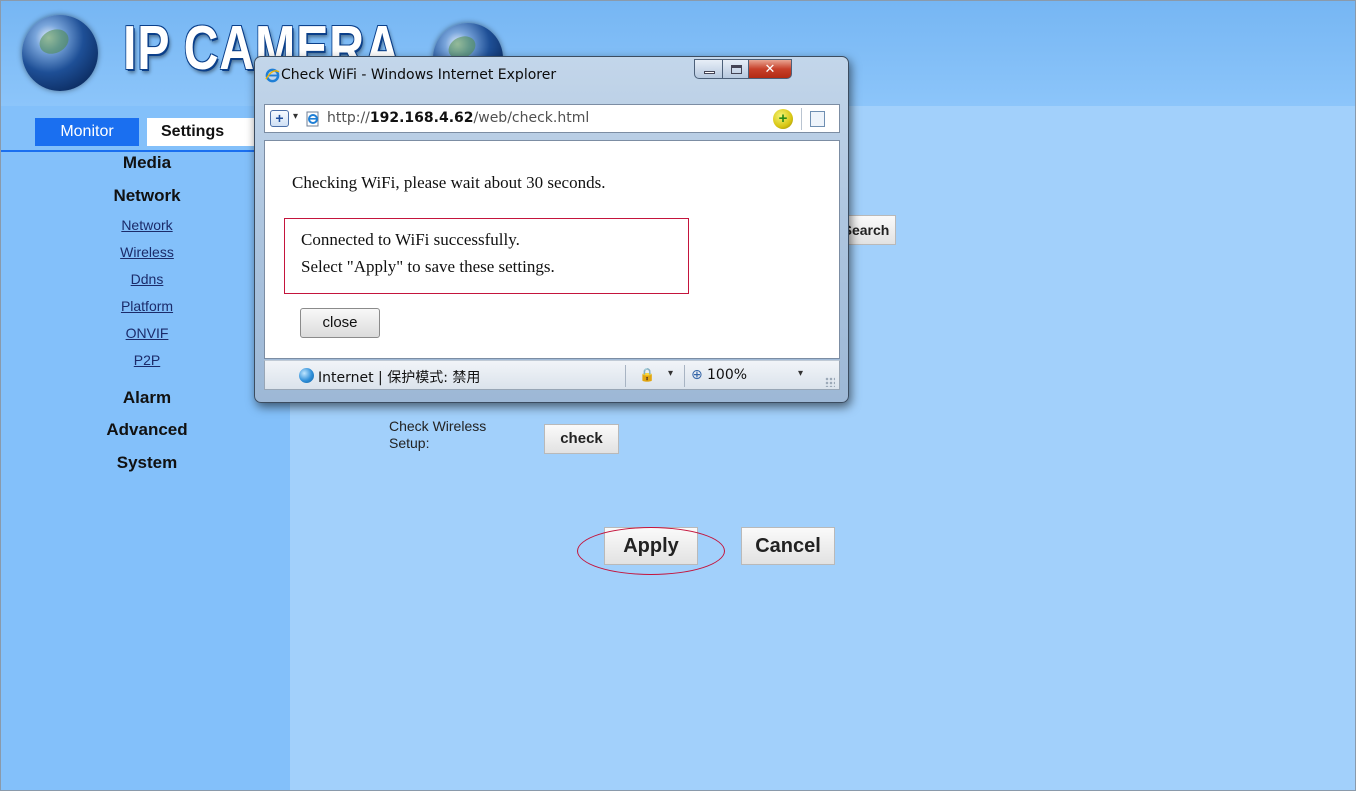  Describe the element at coordinates (399, 378) in the screenshot. I see `zone-status-text: Internet | 保护模式: 禁用` at that location.